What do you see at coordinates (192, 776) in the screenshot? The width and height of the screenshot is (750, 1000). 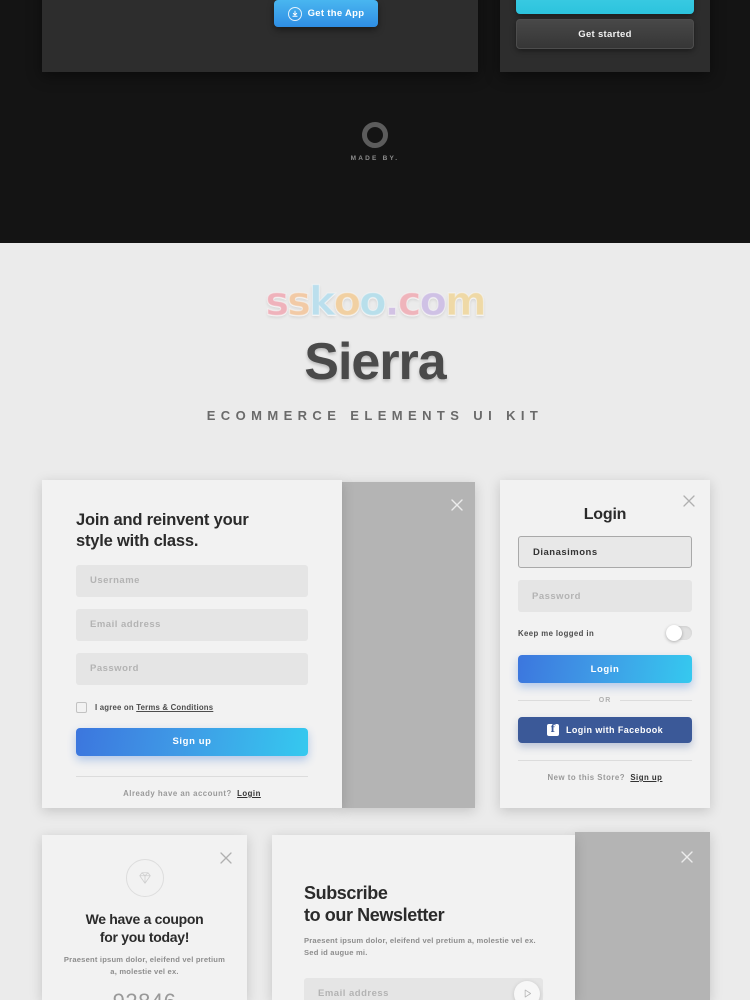 I see `signup-divider` at bounding box center [192, 776].